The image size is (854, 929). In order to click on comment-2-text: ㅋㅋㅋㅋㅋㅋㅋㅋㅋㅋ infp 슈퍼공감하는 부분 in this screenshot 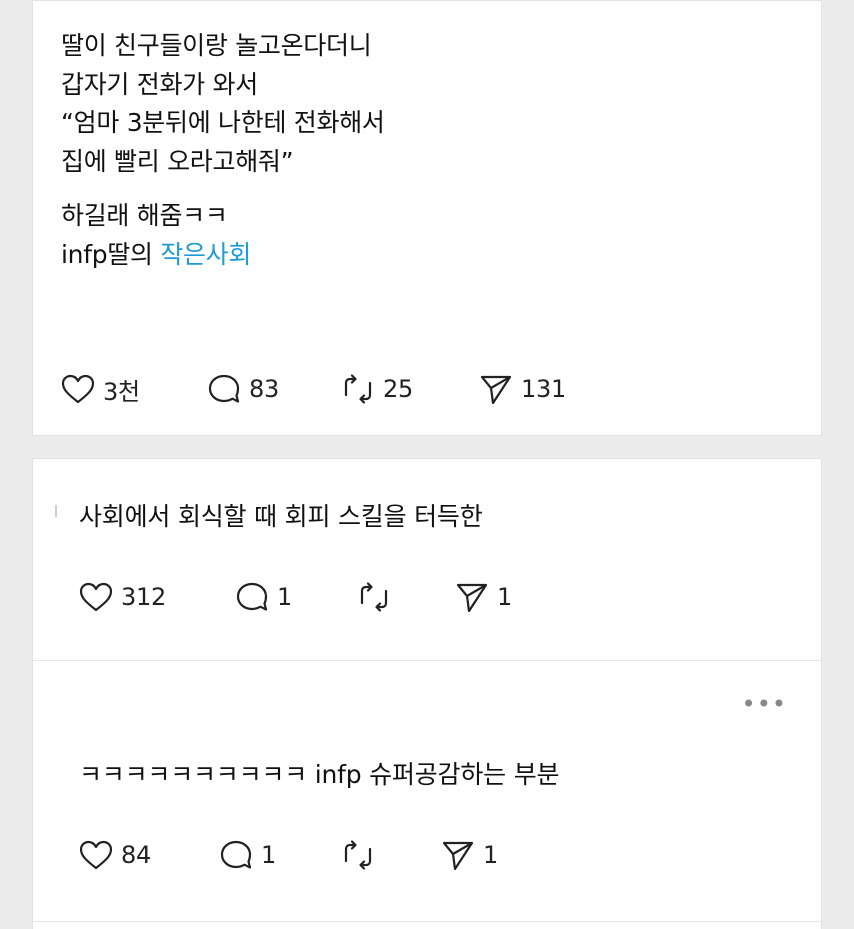, I will do `click(319, 774)`.